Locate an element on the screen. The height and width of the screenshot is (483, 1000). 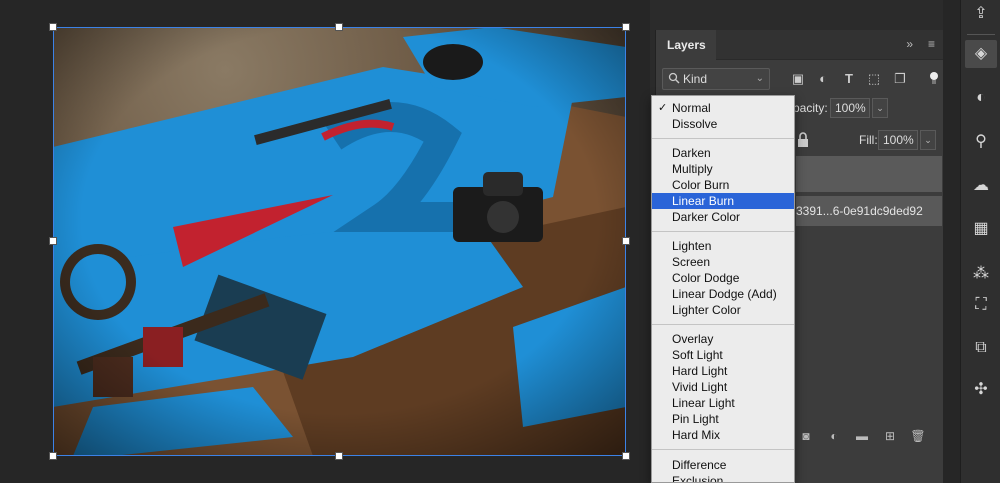
layers-panel-footer: ◙ ◐ ▬ ⊞ 🗑 is located at coordinates (870, 436).